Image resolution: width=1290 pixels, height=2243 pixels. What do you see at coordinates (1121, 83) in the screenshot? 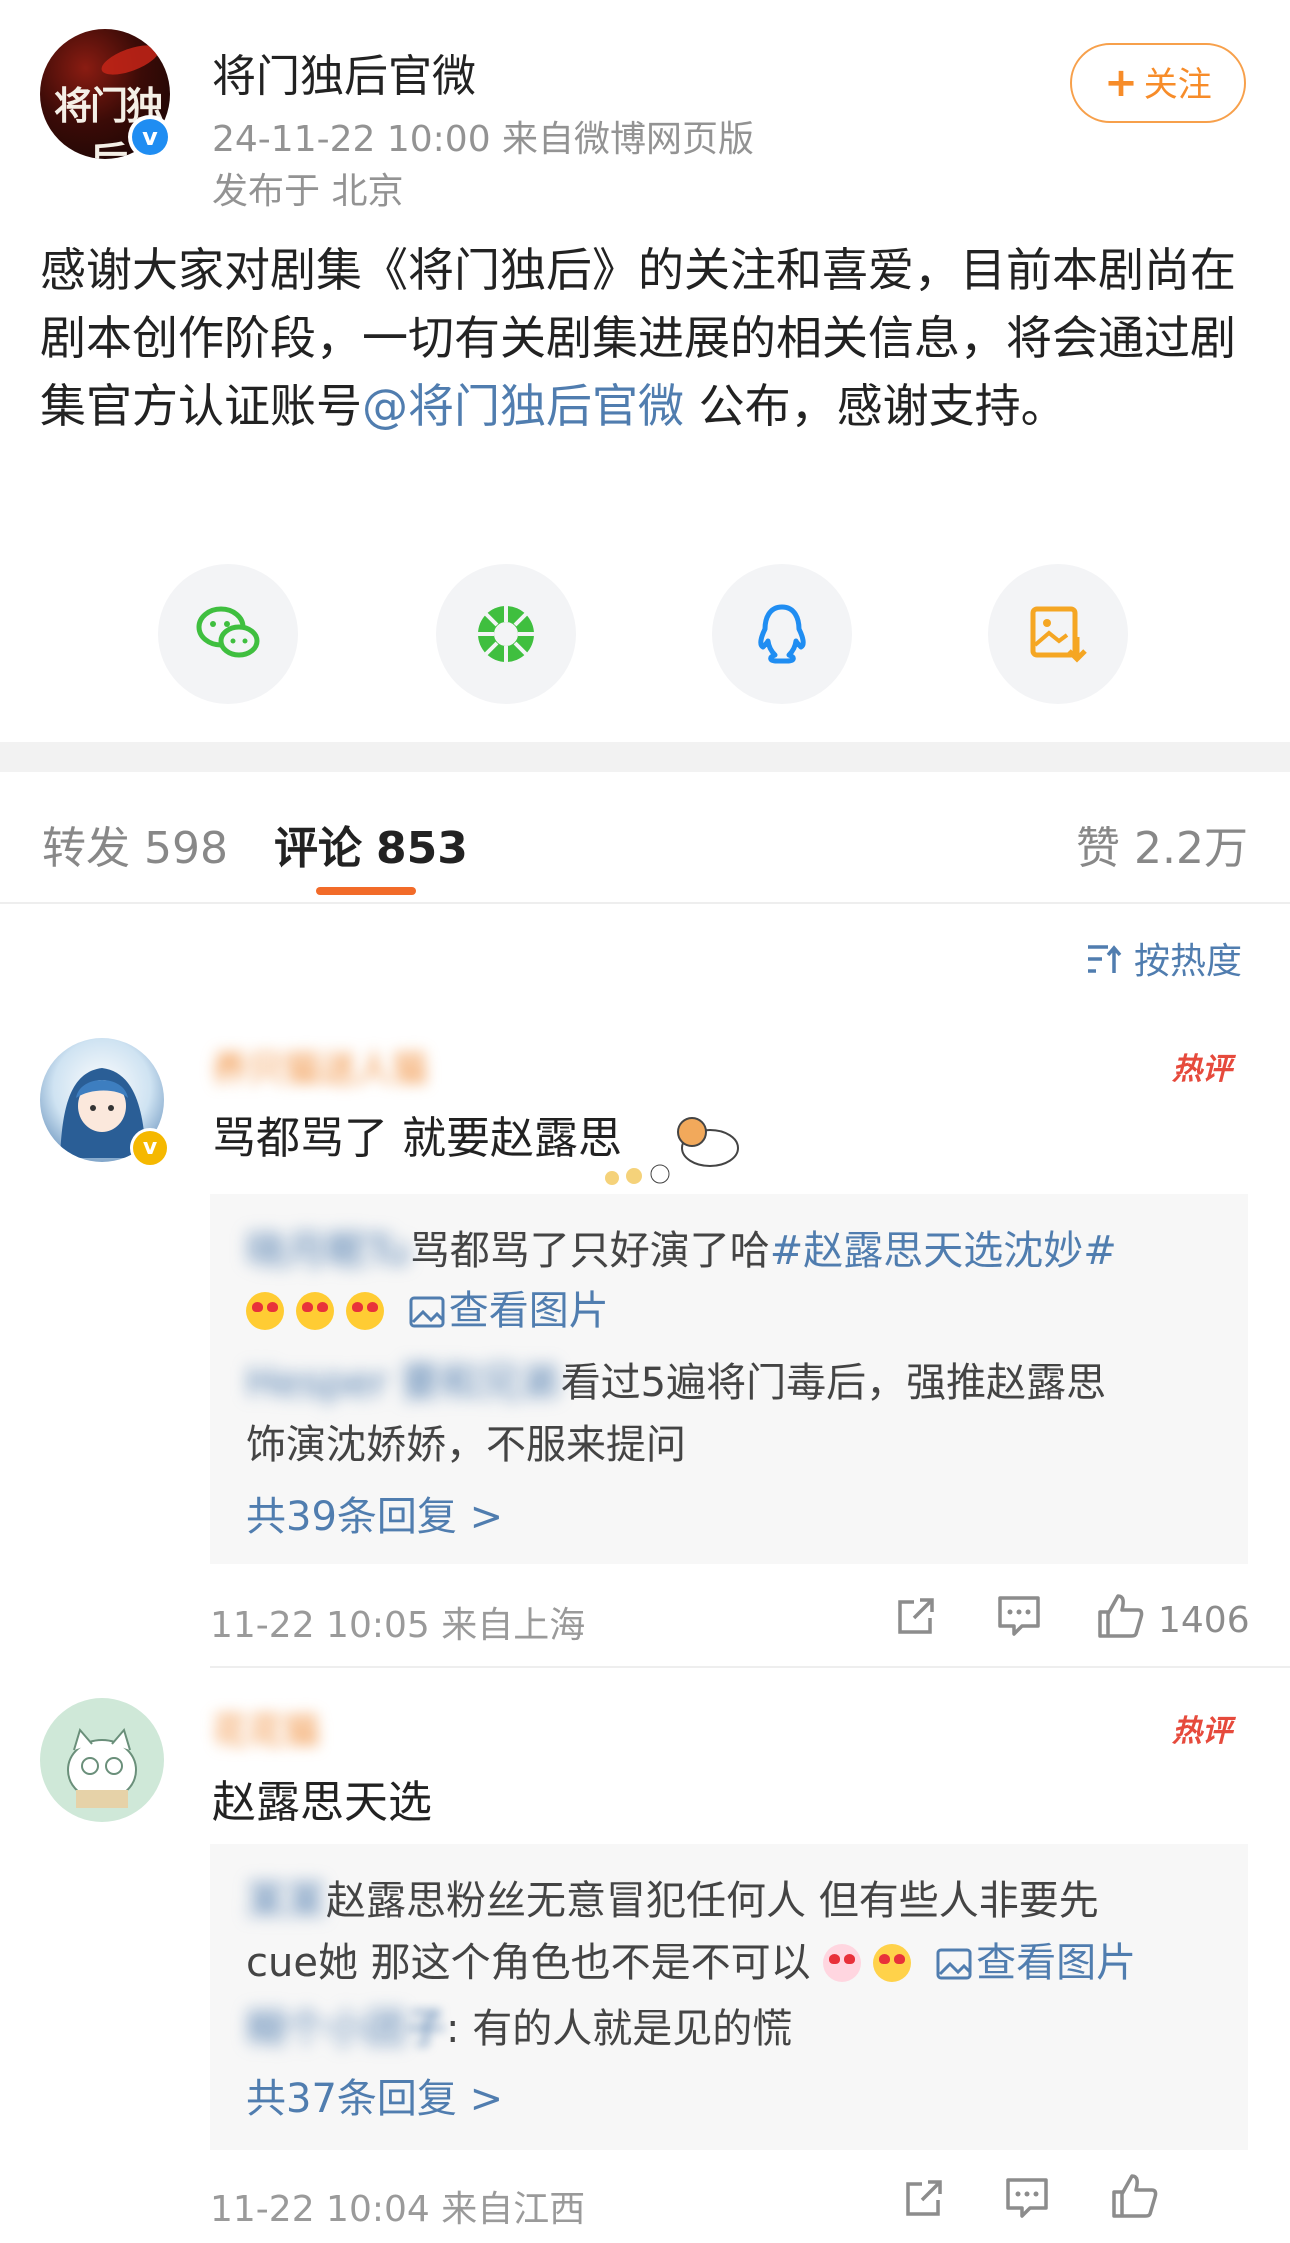
I see `plus-icon: +` at bounding box center [1121, 83].